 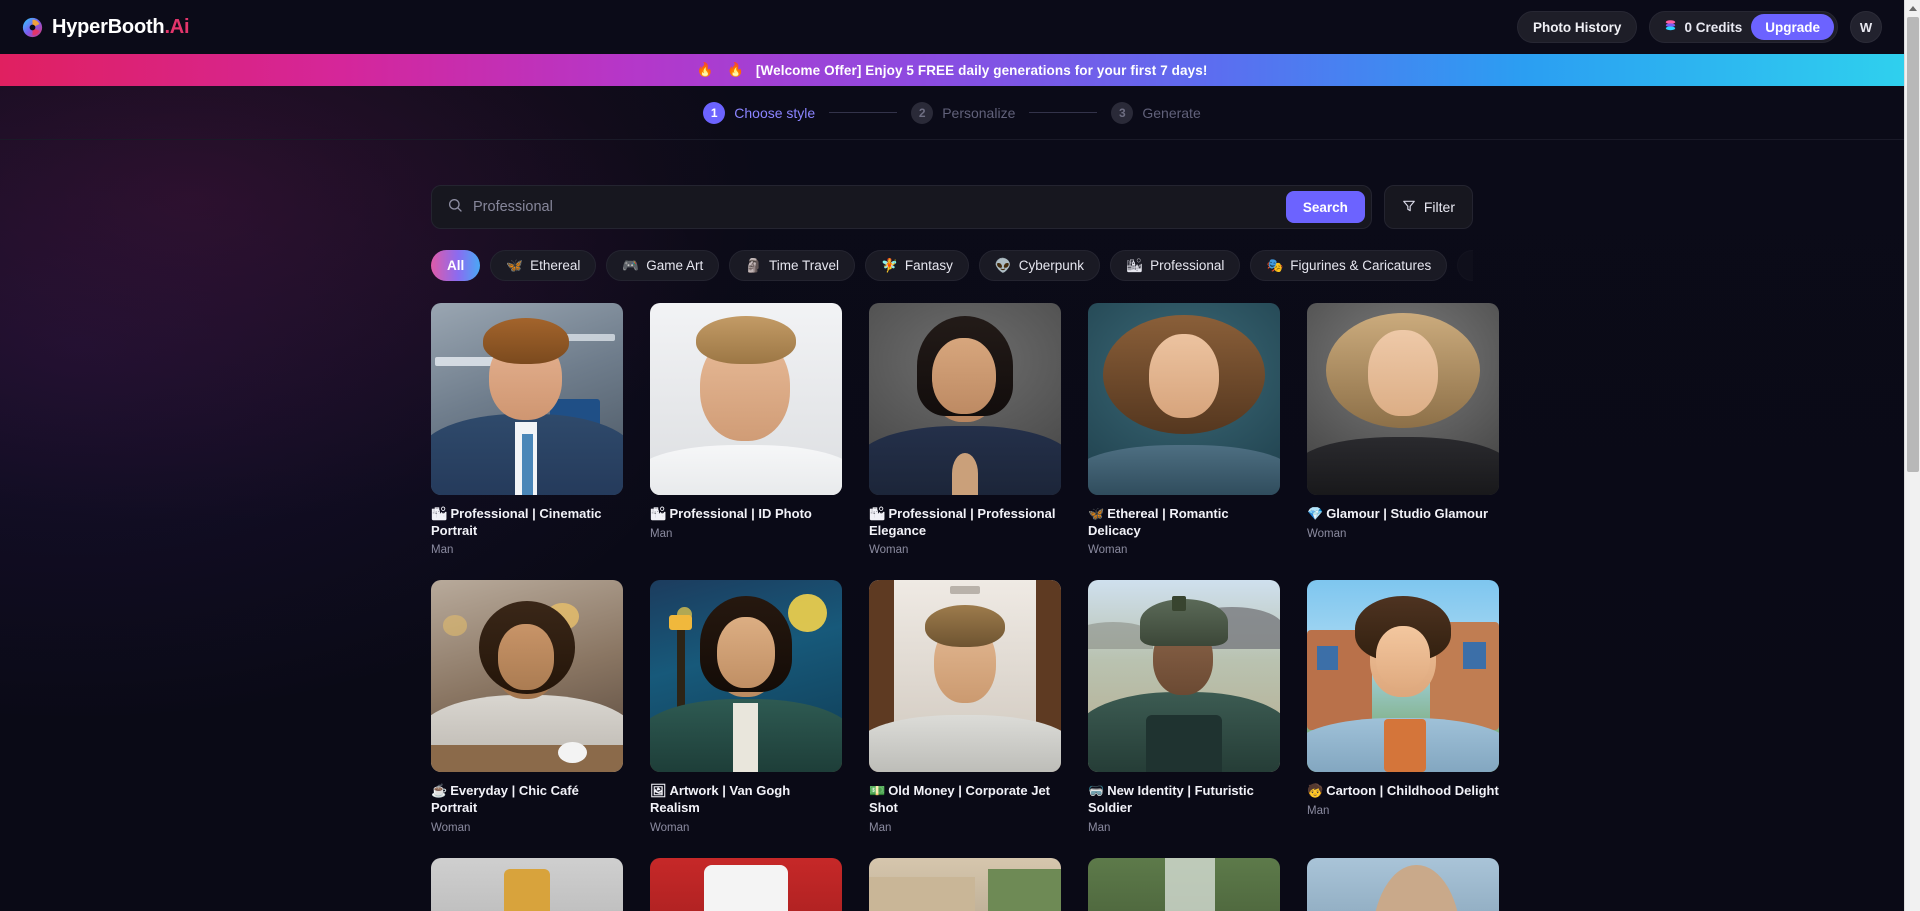 What do you see at coordinates (759, 112) in the screenshot?
I see `step-choose-style: 1 Choose style` at bounding box center [759, 112].